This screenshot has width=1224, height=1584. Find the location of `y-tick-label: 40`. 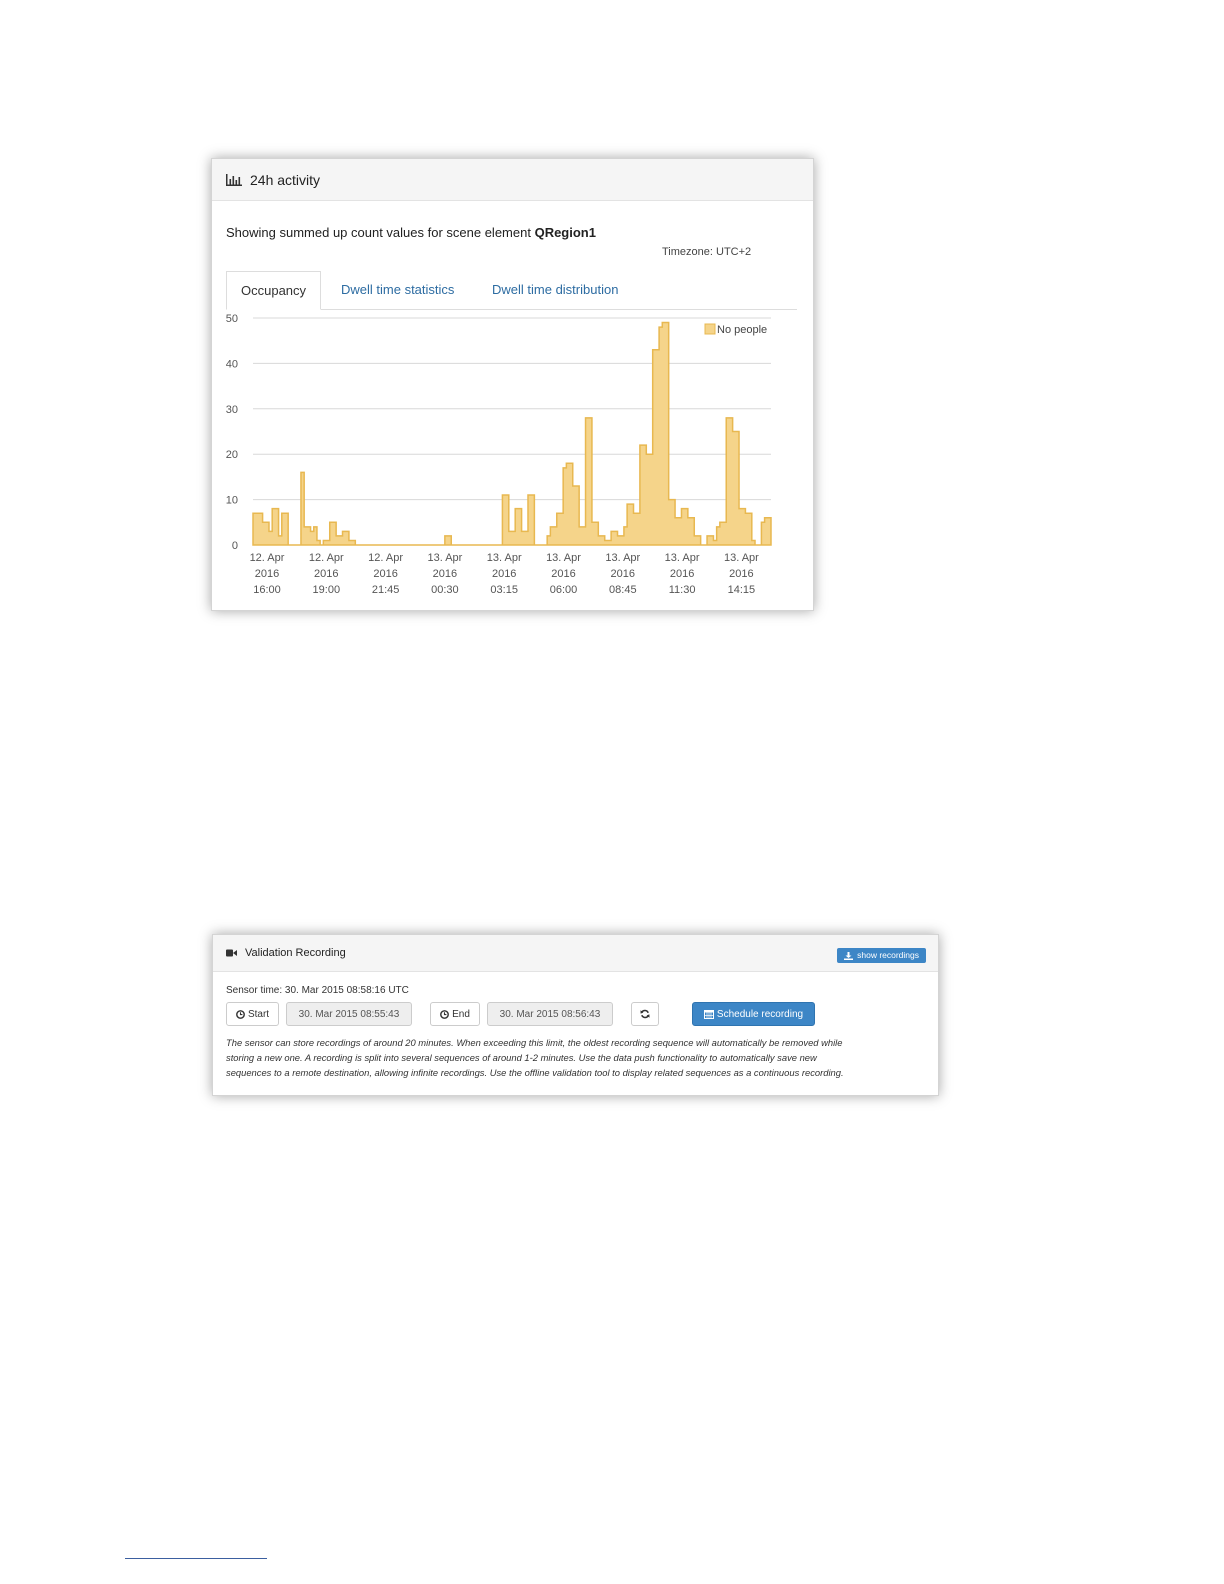

y-tick-label: 40 is located at coordinates (232, 364).